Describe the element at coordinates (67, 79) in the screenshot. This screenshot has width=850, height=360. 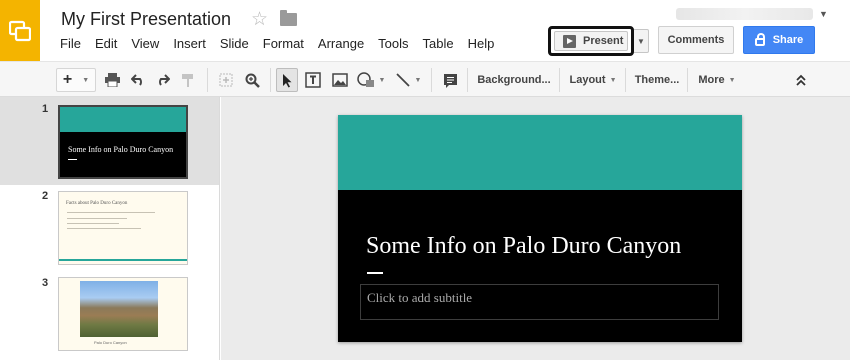
I see `new-slide-label: +` at that location.